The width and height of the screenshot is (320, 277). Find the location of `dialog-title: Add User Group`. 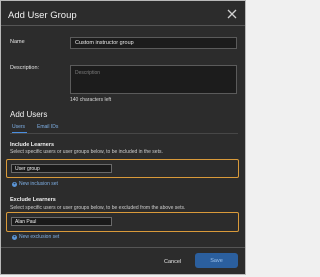

dialog-title: Add User Group is located at coordinates (42, 15).